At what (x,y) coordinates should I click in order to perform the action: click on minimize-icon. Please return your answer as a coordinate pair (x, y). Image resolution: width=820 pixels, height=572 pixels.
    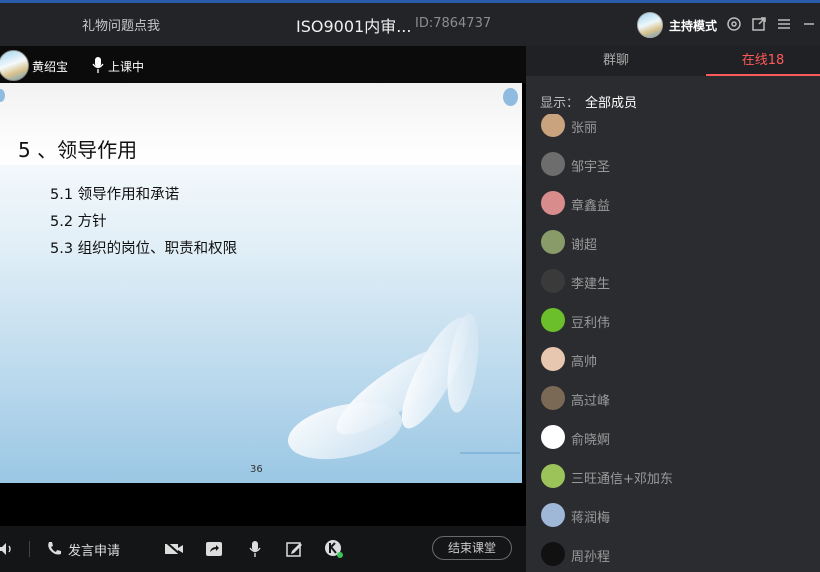
    Looking at the image, I should click on (809, 24).